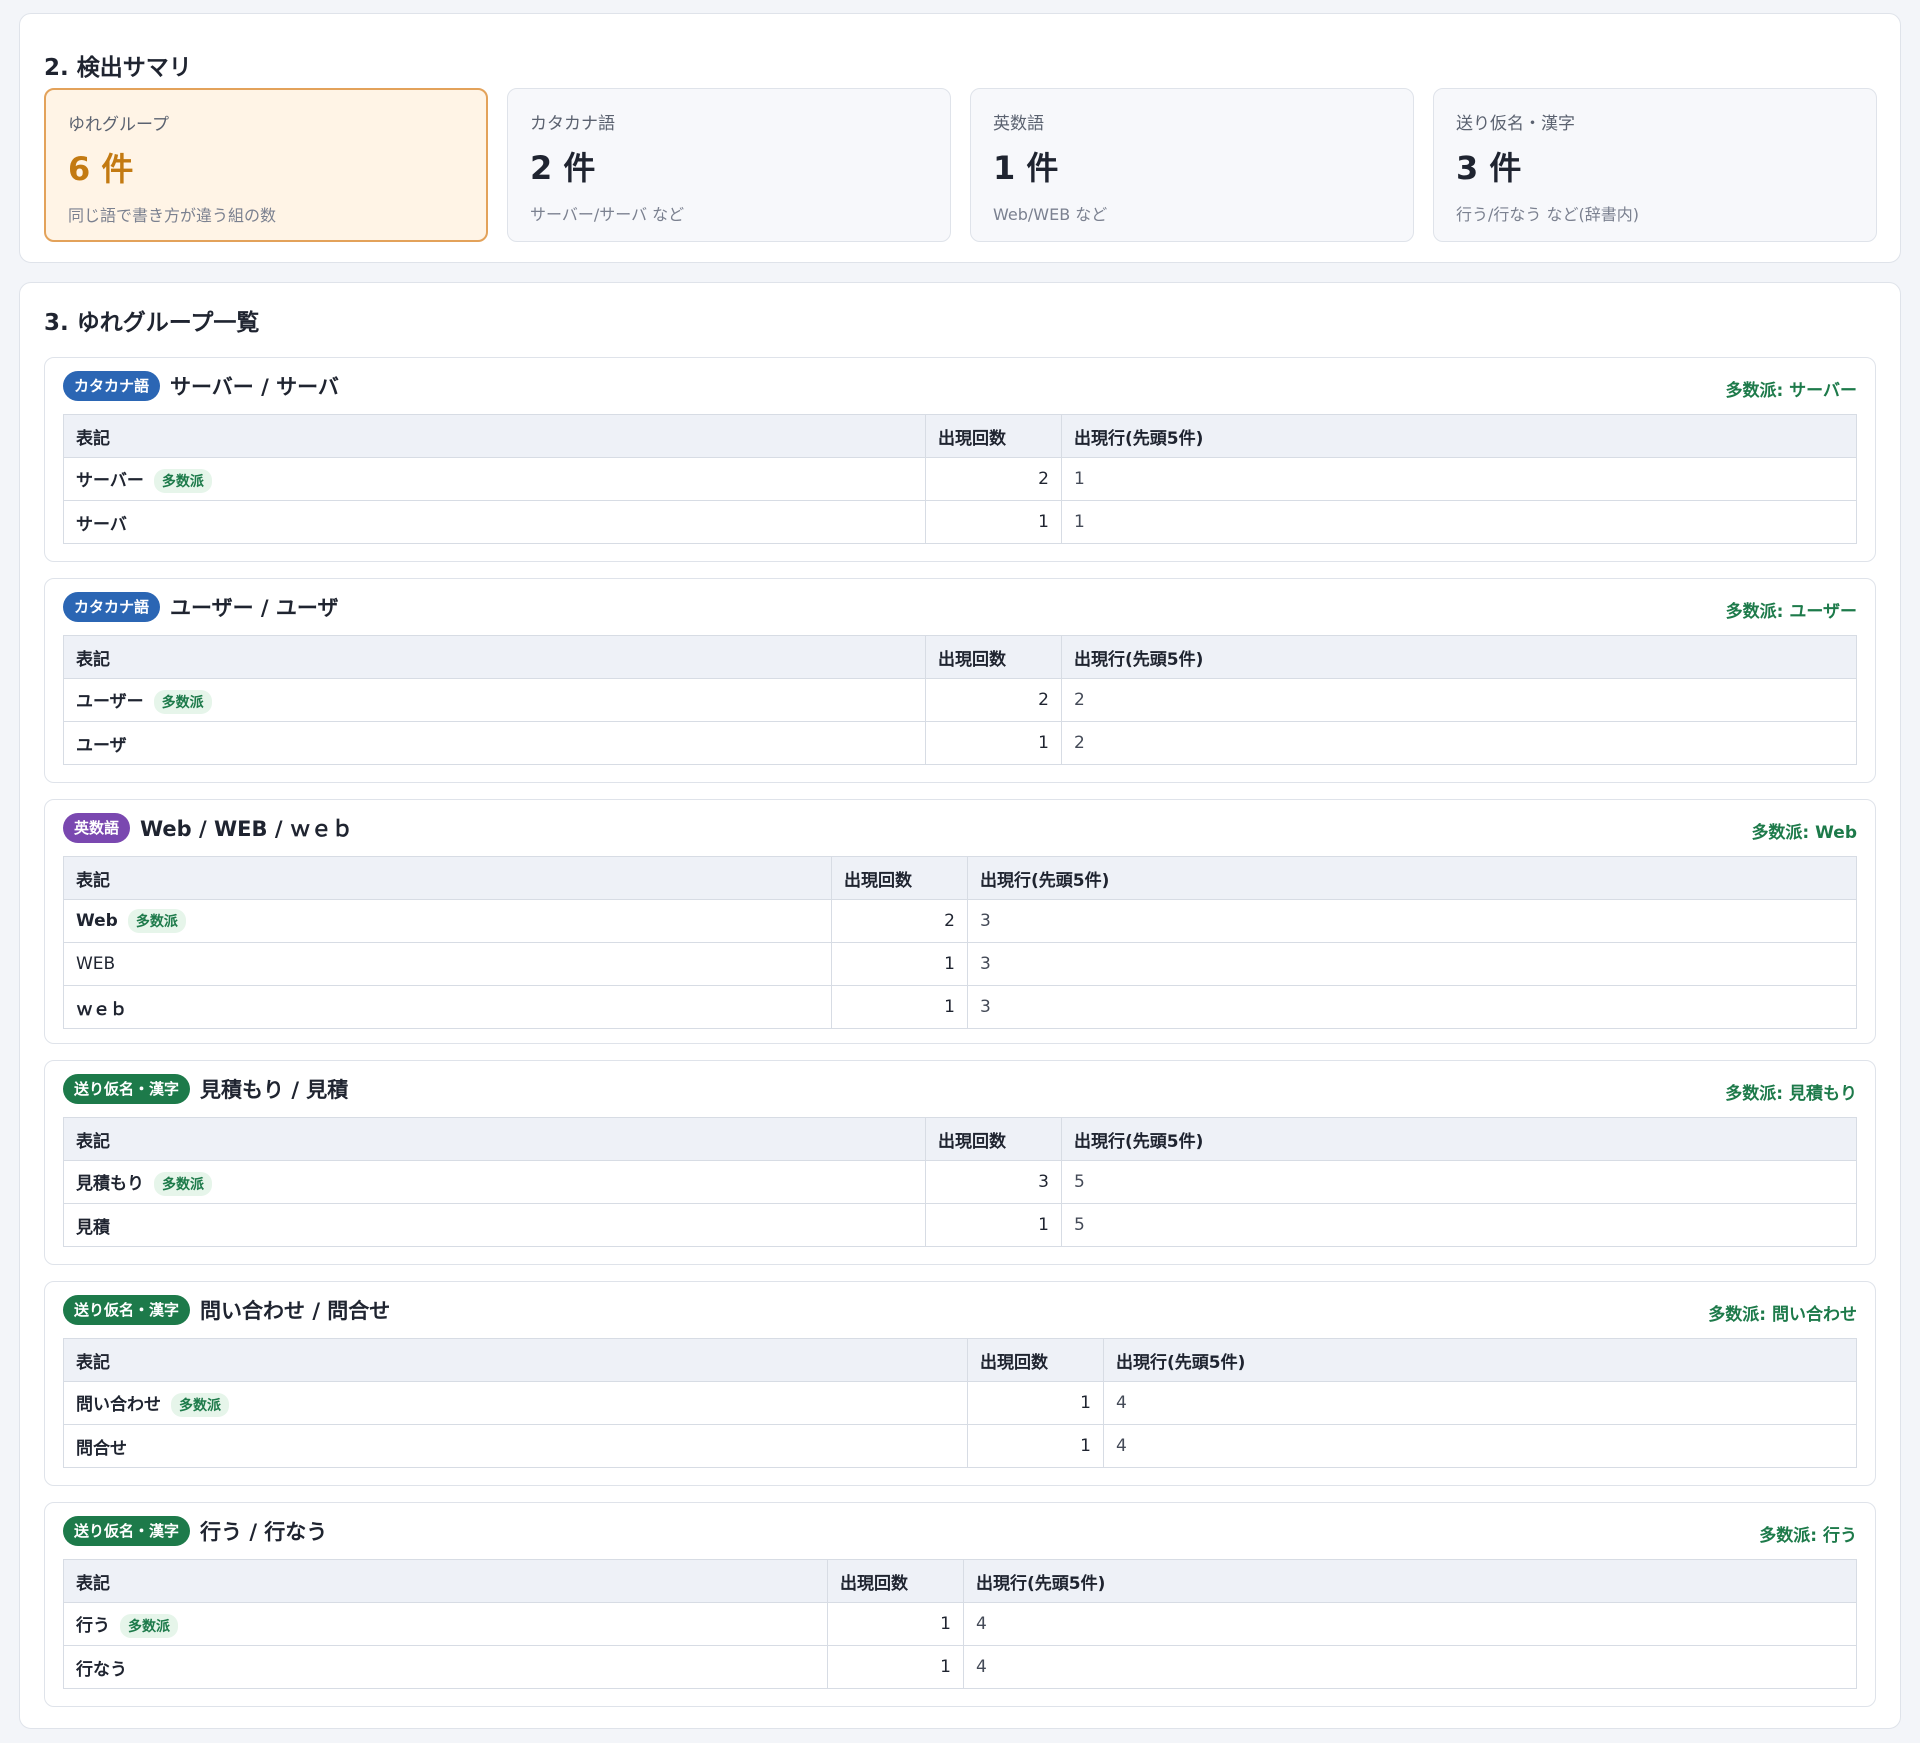 The width and height of the screenshot is (1920, 1743). I want to click on summary-card-katakana: カタカナ語 2 件 サーバー/サーバ など, so click(729, 165).